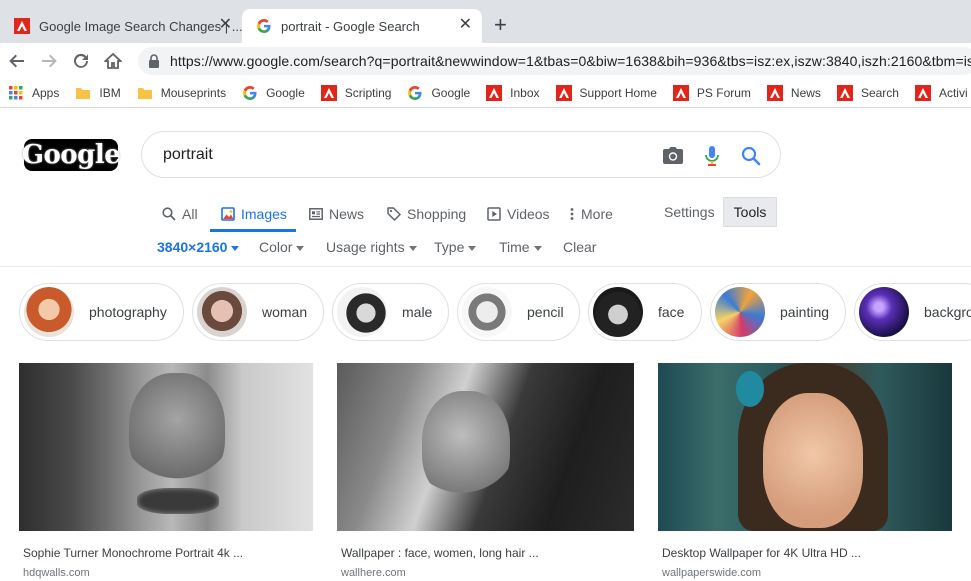 The width and height of the screenshot is (971, 581). Describe the element at coordinates (689, 212) in the screenshot. I see `settings-link: Settings` at that location.